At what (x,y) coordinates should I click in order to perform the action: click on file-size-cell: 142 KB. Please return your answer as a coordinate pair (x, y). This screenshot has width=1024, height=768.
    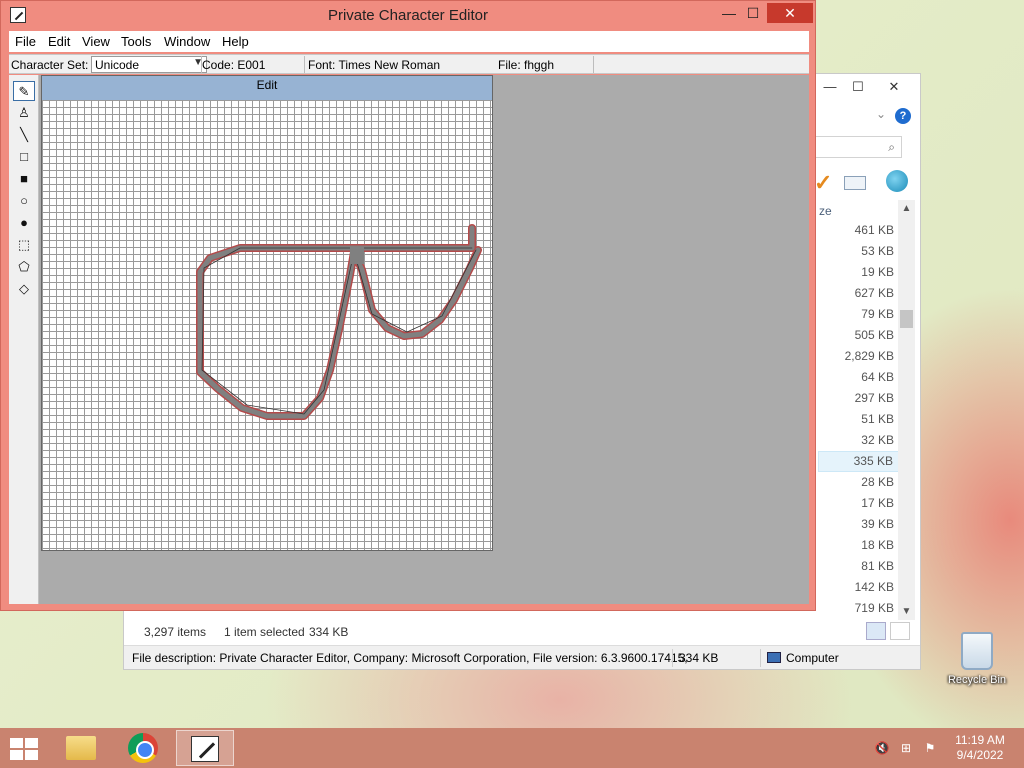
    Looking at the image, I should click on (859, 587).